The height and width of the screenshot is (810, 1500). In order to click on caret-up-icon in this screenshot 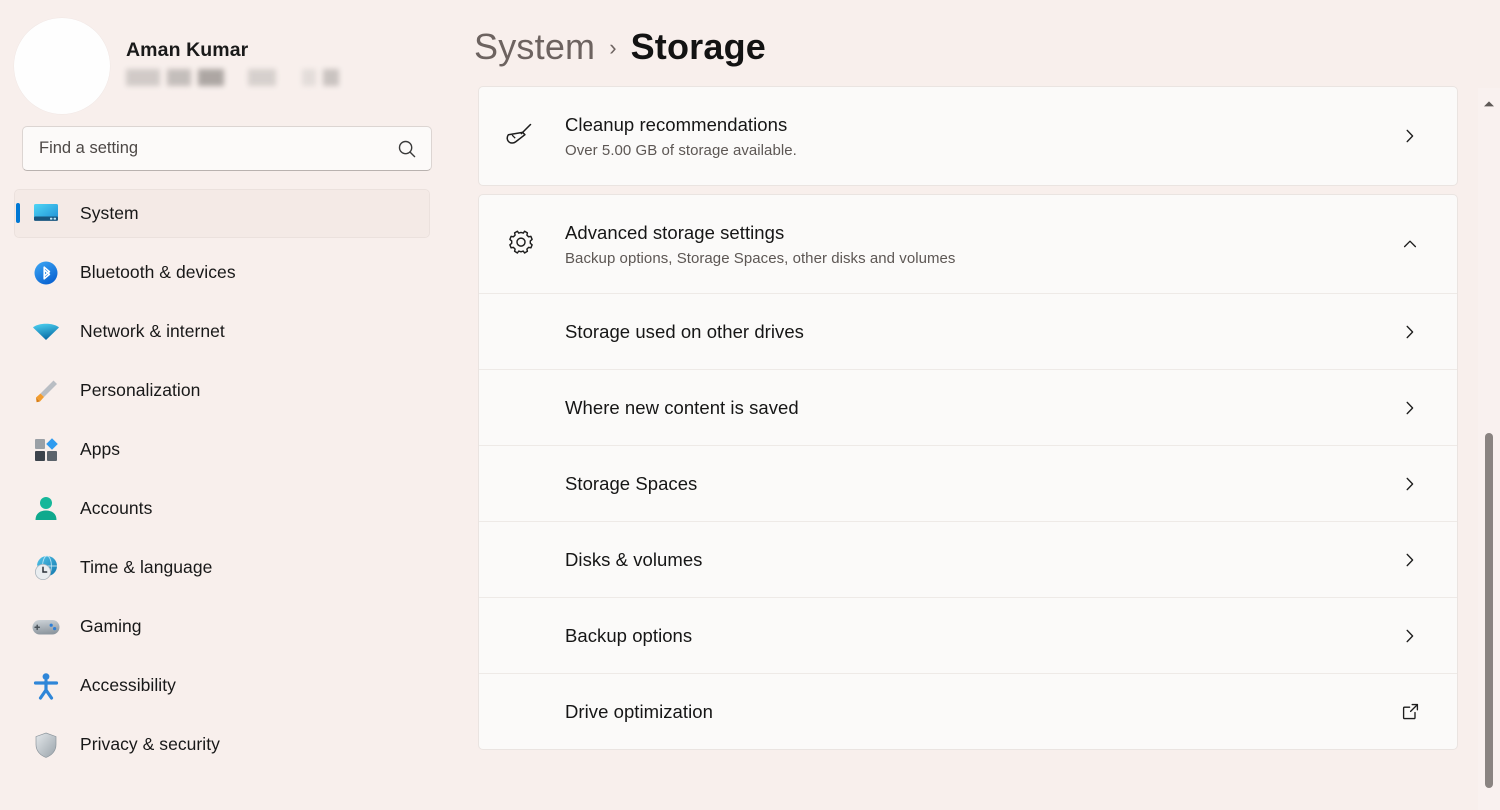, I will do `click(1489, 104)`.